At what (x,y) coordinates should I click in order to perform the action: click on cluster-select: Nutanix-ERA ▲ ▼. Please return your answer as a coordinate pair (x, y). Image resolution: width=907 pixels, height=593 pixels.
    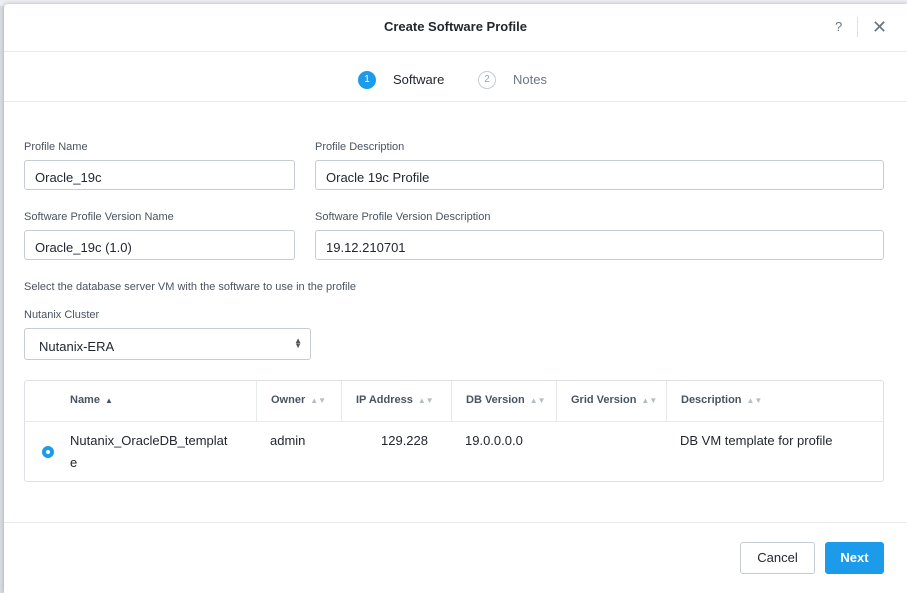
    Looking at the image, I should click on (167, 344).